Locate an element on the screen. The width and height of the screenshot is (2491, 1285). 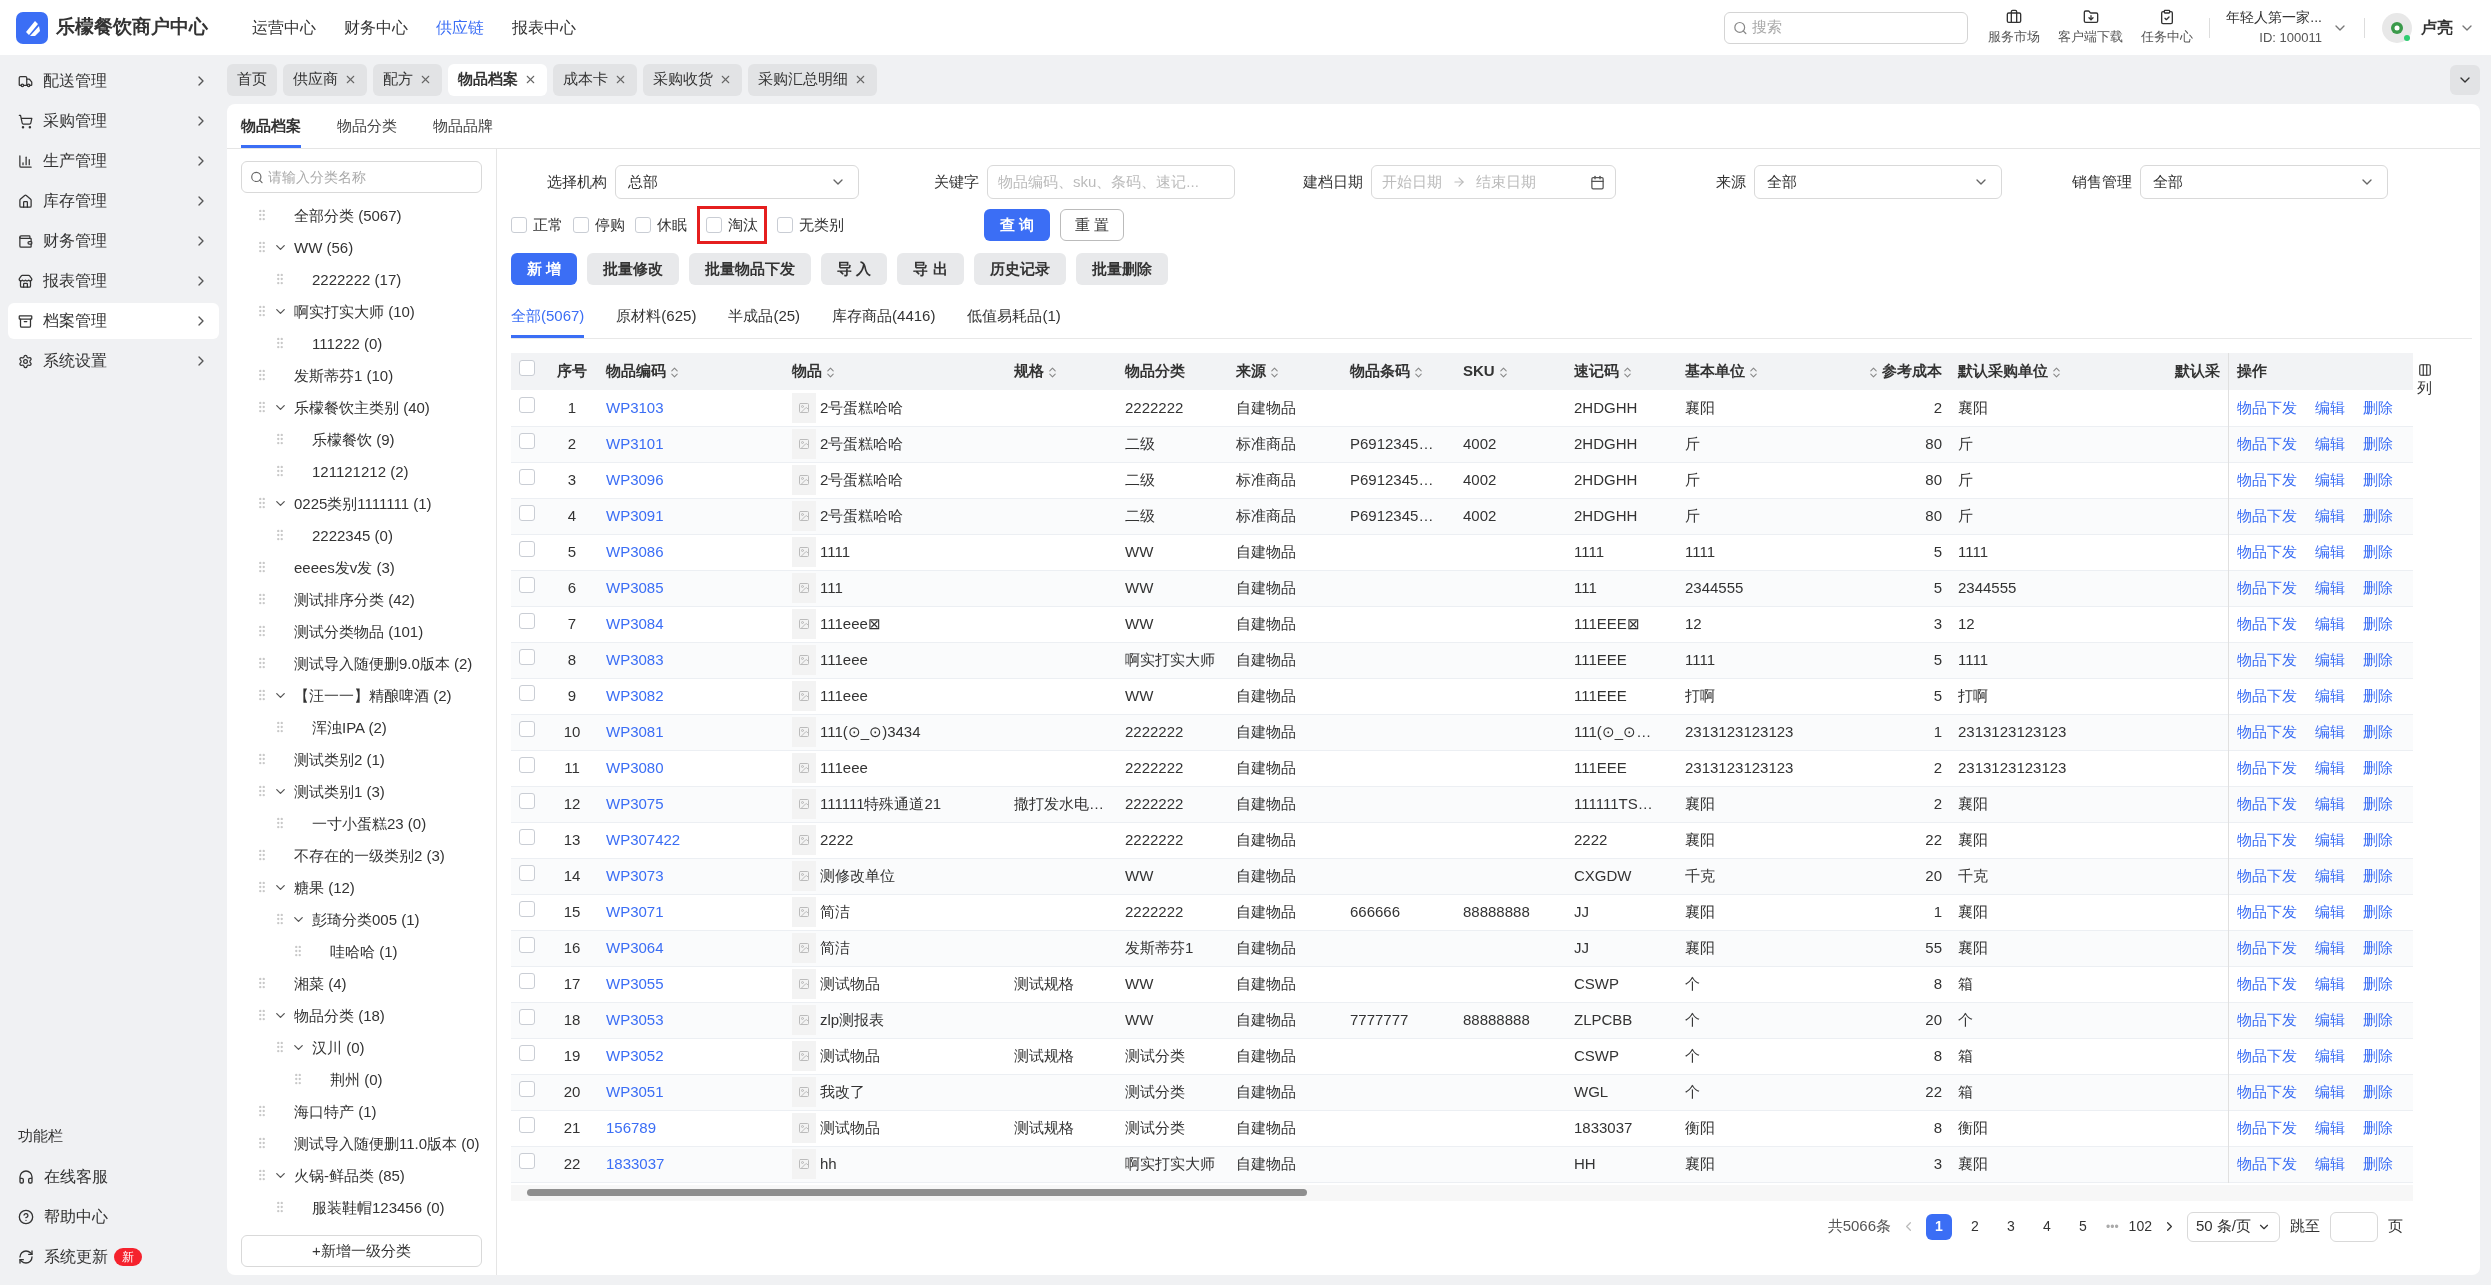
page-jump-field is located at coordinates (2354, 1226).